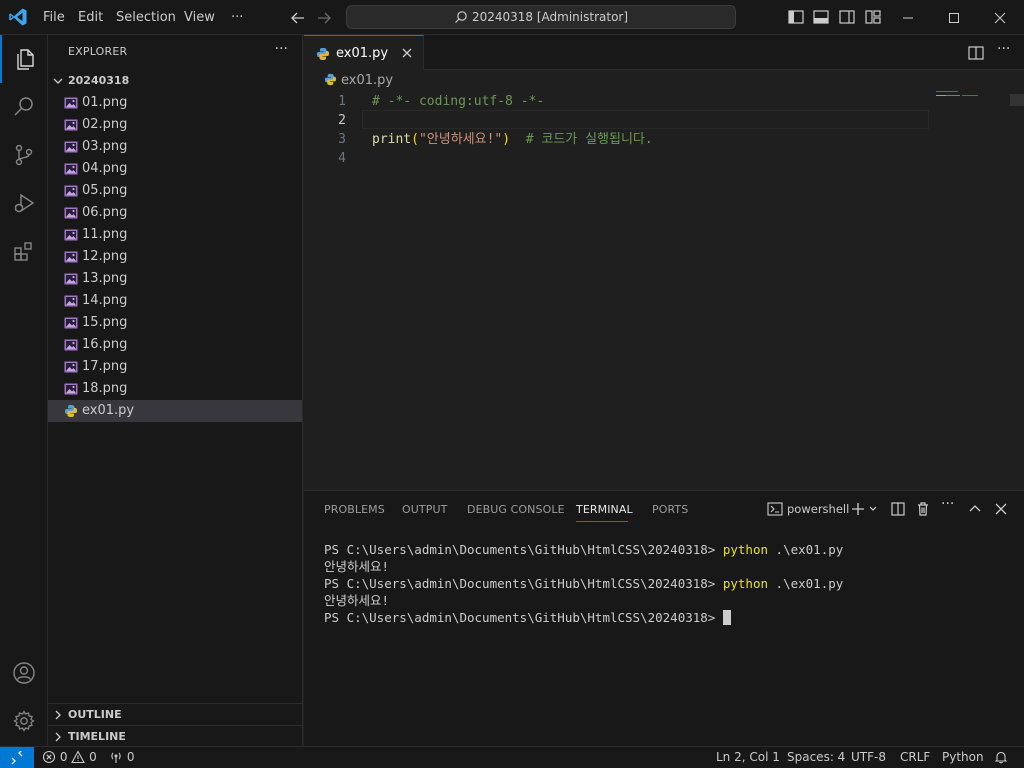 This screenshot has width=1024, height=768. I want to click on maximize-button, so click(954, 17).